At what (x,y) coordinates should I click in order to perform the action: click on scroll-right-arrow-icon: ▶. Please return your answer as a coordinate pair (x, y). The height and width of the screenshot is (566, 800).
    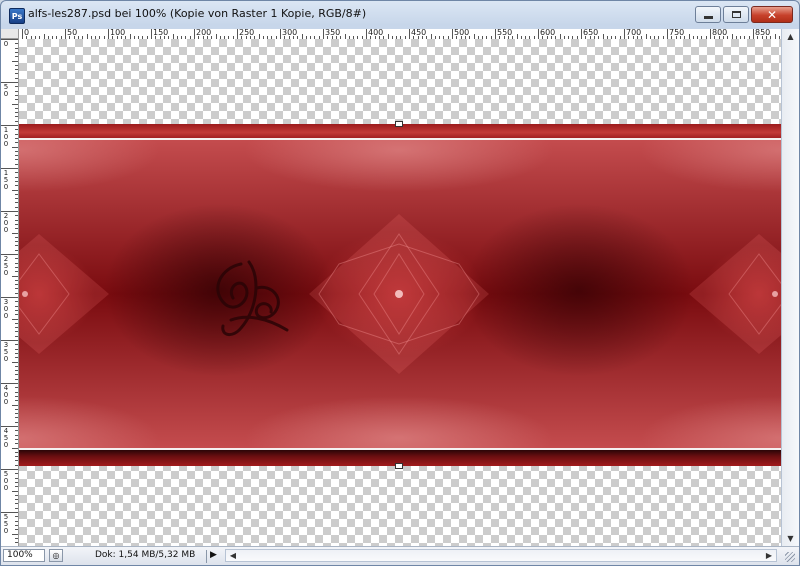
    Looking at the image, I should click on (769, 555).